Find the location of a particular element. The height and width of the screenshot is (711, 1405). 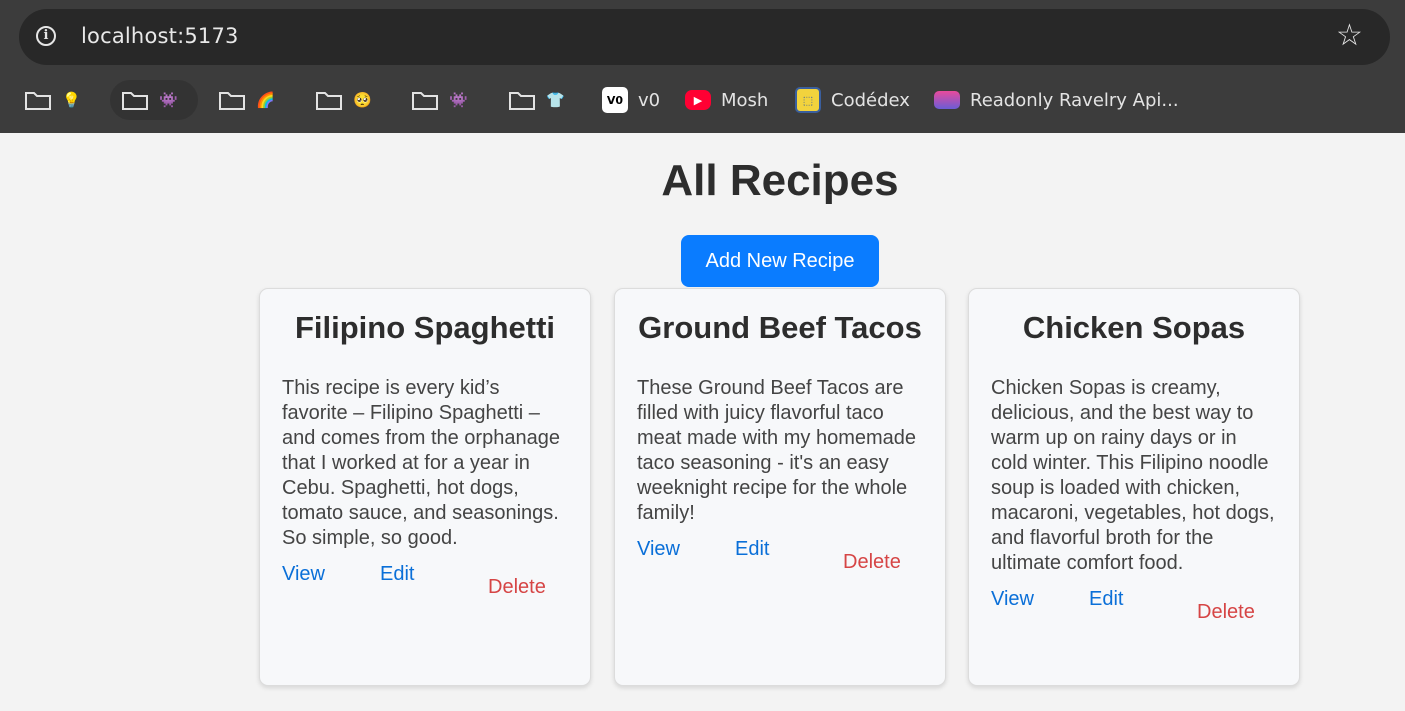

youtube-icon: ▶ is located at coordinates (698, 100).